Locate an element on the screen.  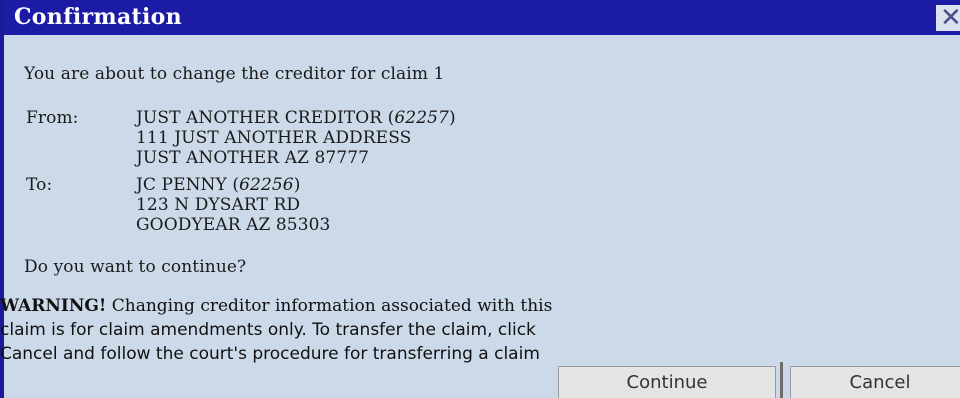
warning-label: WARNING! is located at coordinates (53, 306).